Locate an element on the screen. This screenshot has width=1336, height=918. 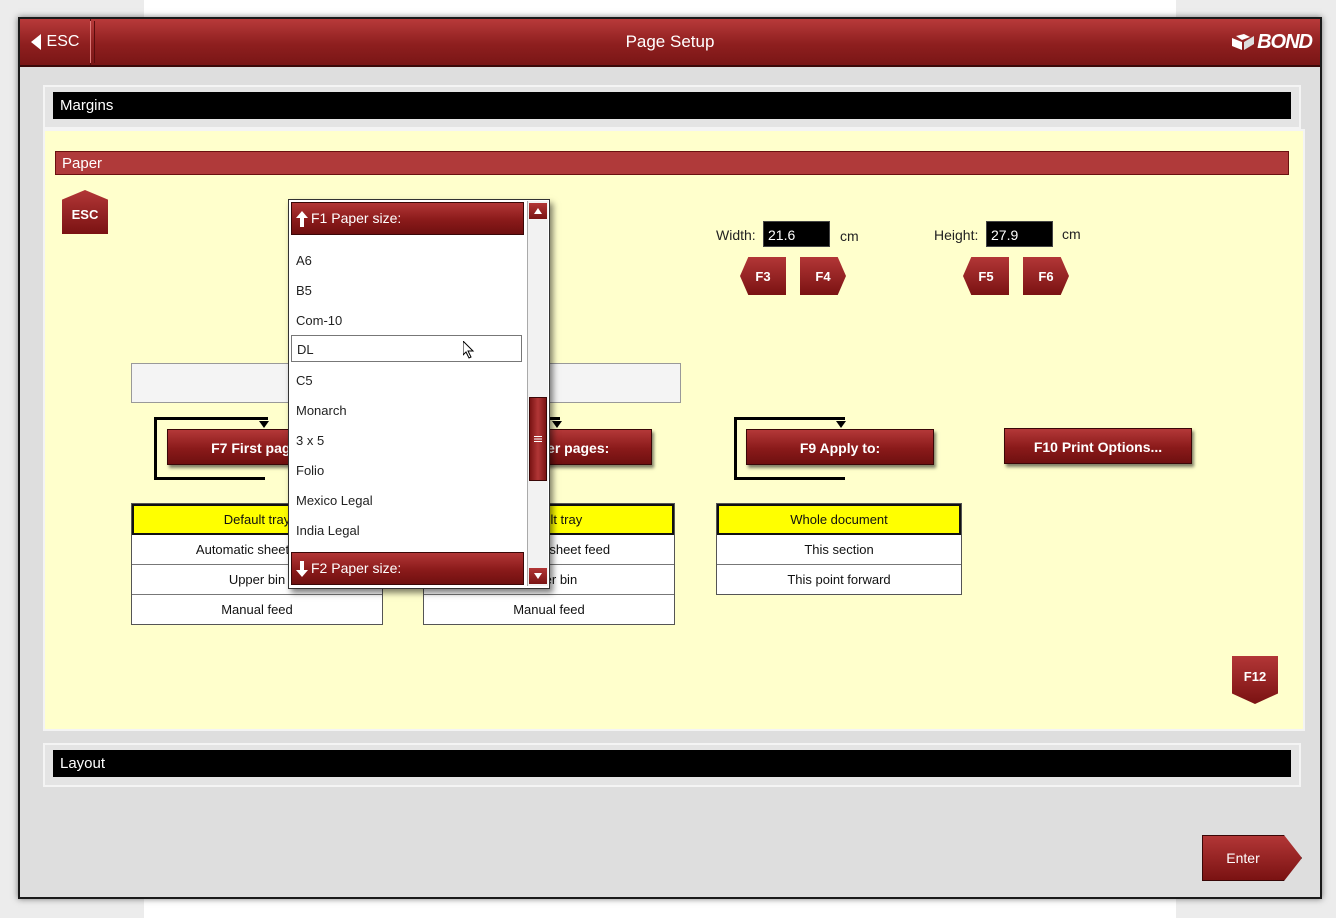
scroll-down-arrow is located at coordinates (538, 576).